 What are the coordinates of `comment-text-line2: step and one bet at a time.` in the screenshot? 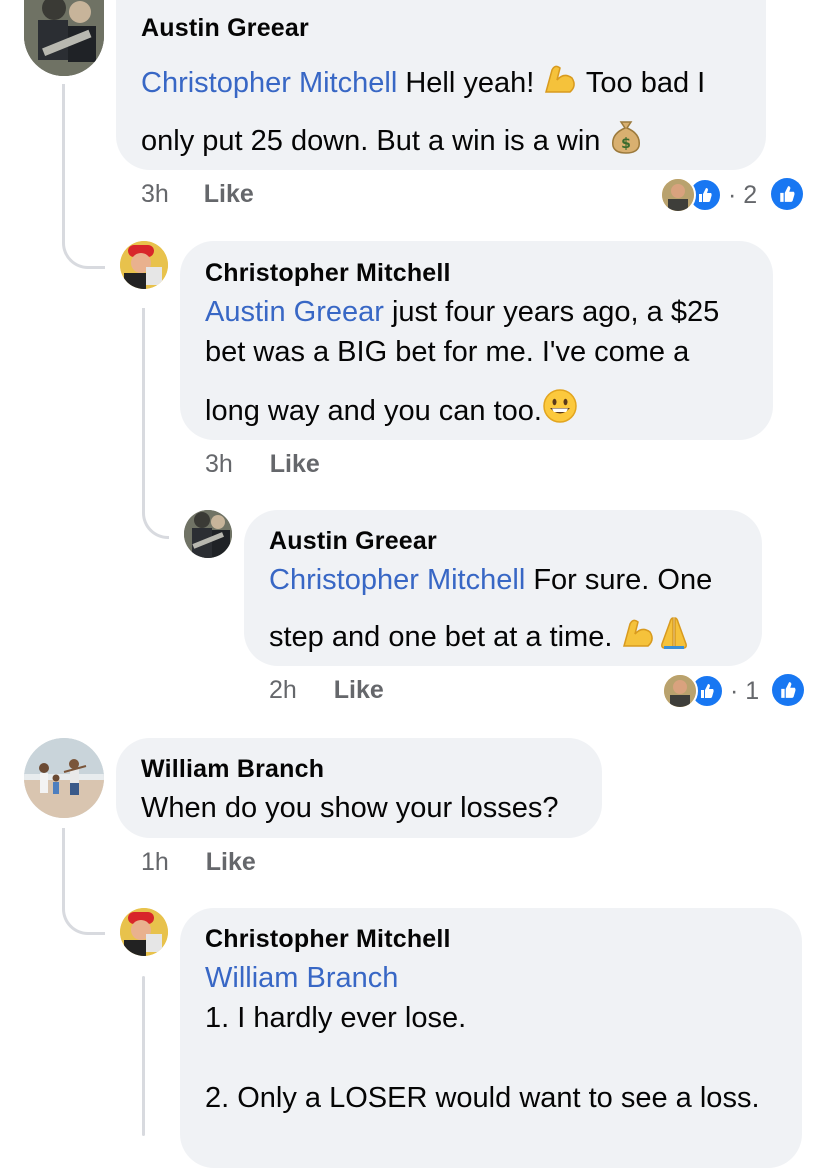 It's located at (480, 637).